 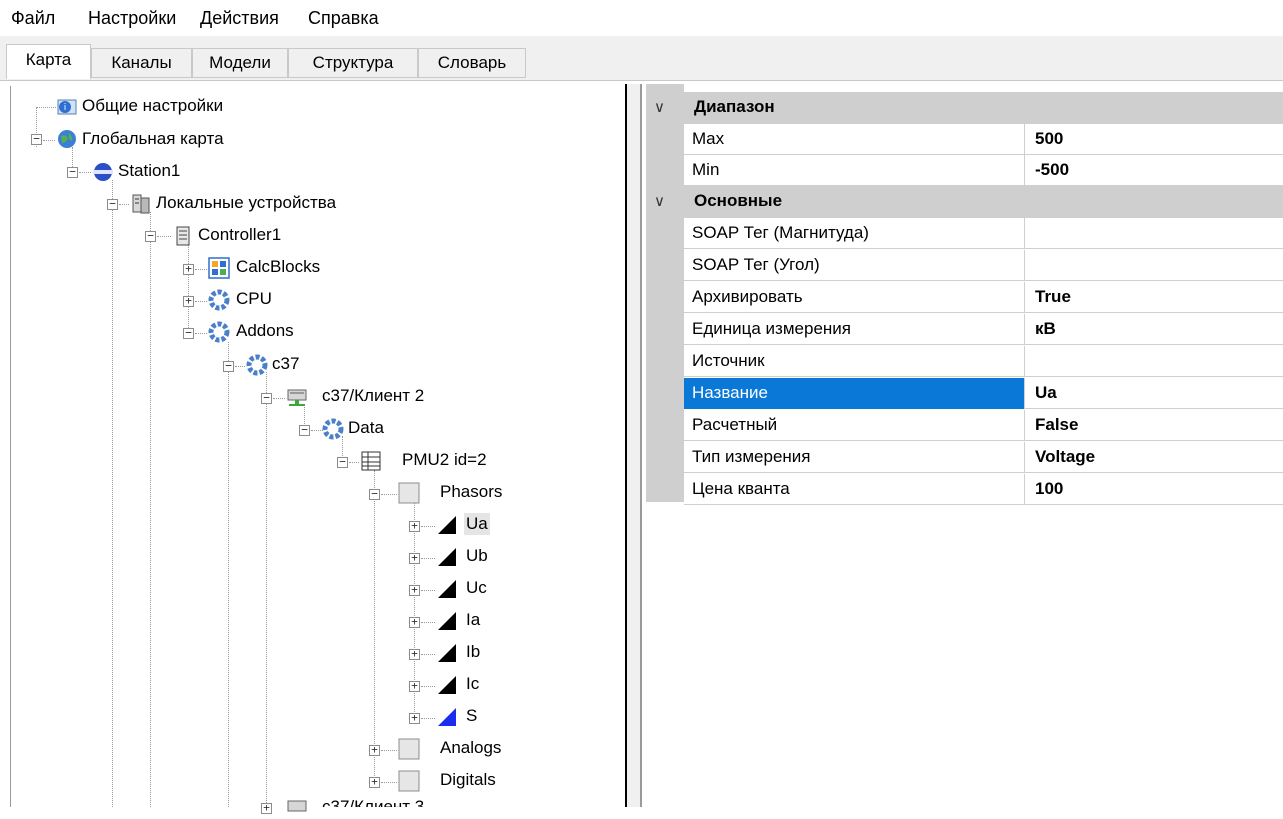 I want to click on tree-node-phasor-ib: Ib, so click(x=473, y=652).